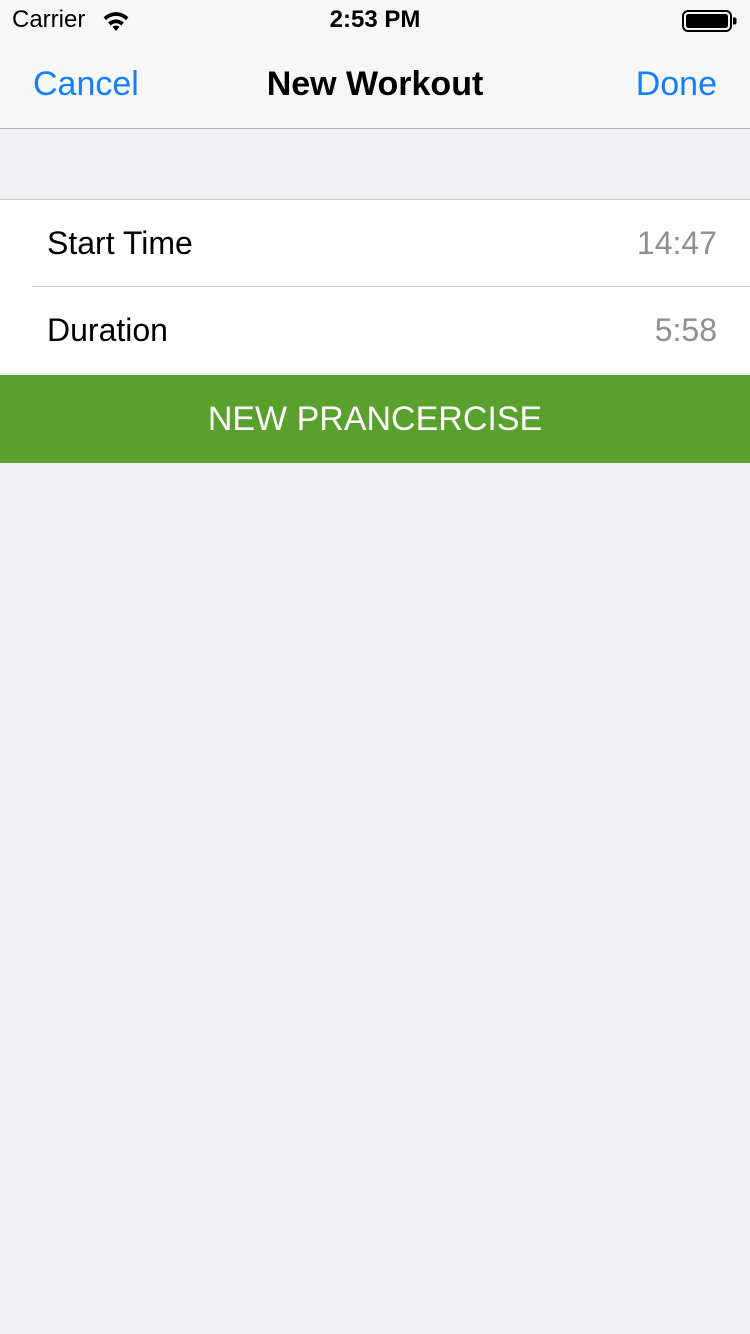 This screenshot has width=750, height=1334. I want to click on duration-row: Duration 5:58, so click(375, 330).